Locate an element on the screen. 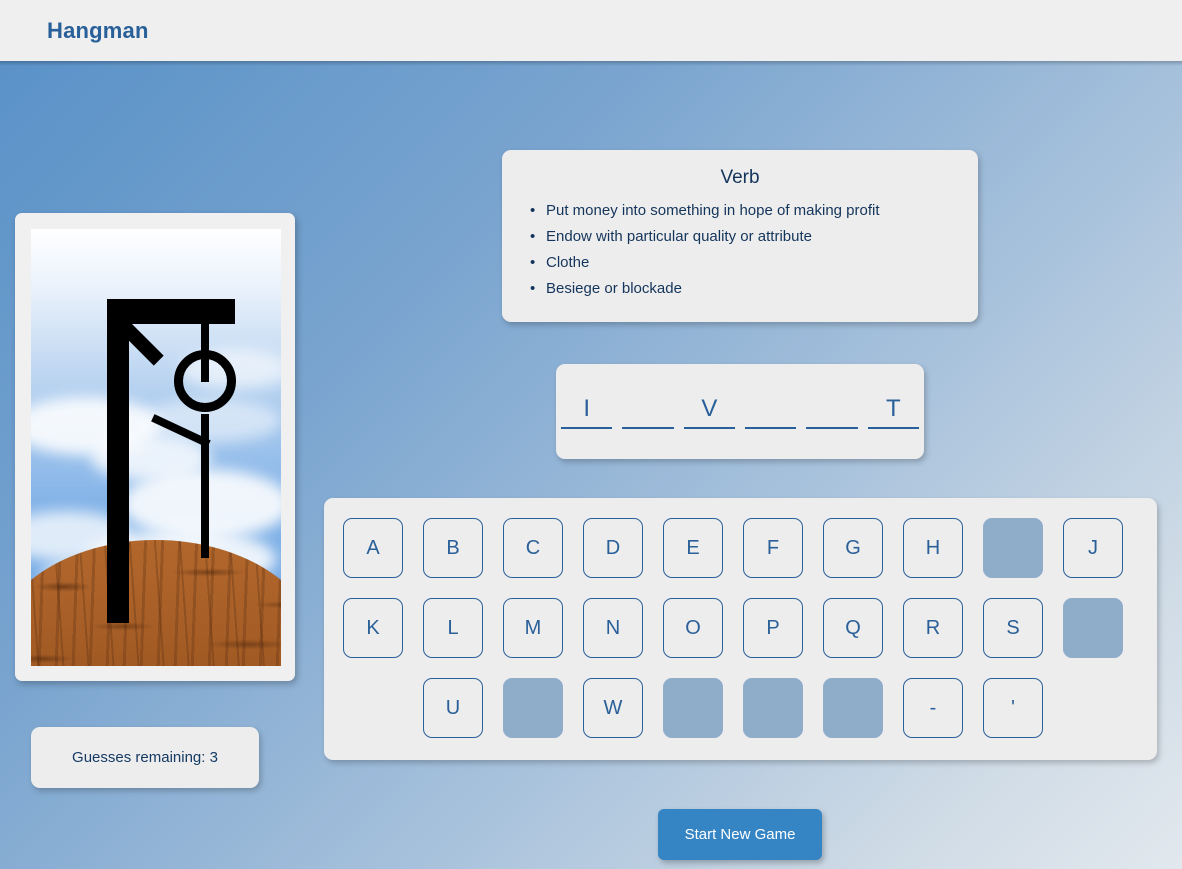 This screenshot has height=869, width=1182. guesses-remaining-card: Guesses remaining: 3 is located at coordinates (145, 757).